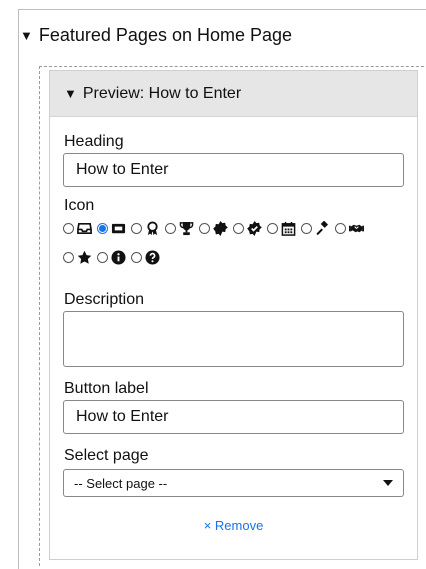 This screenshot has height=569, width=426. I want to click on icon-radio-star, so click(68, 257).